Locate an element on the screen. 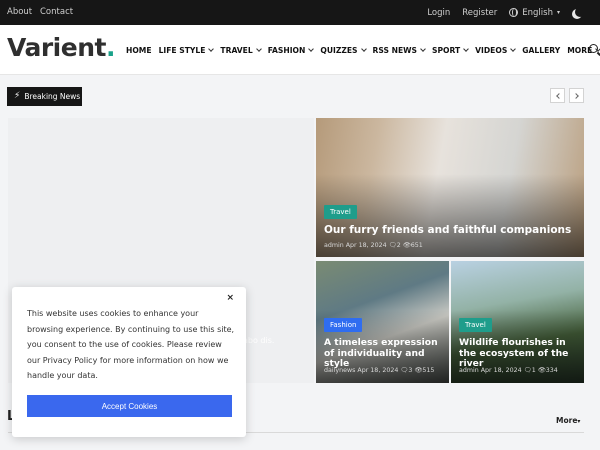 Image resolution: width=600 pixels, height=450 pixels. previous-news-button is located at coordinates (557, 95).